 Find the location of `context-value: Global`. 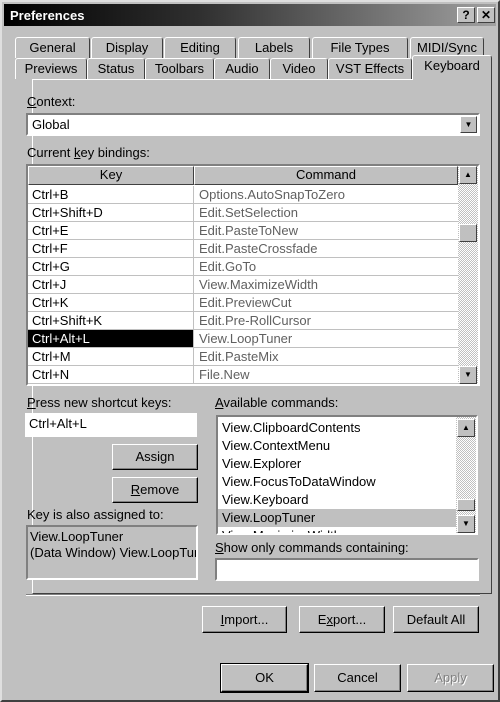

context-value: Global is located at coordinates (51, 124).